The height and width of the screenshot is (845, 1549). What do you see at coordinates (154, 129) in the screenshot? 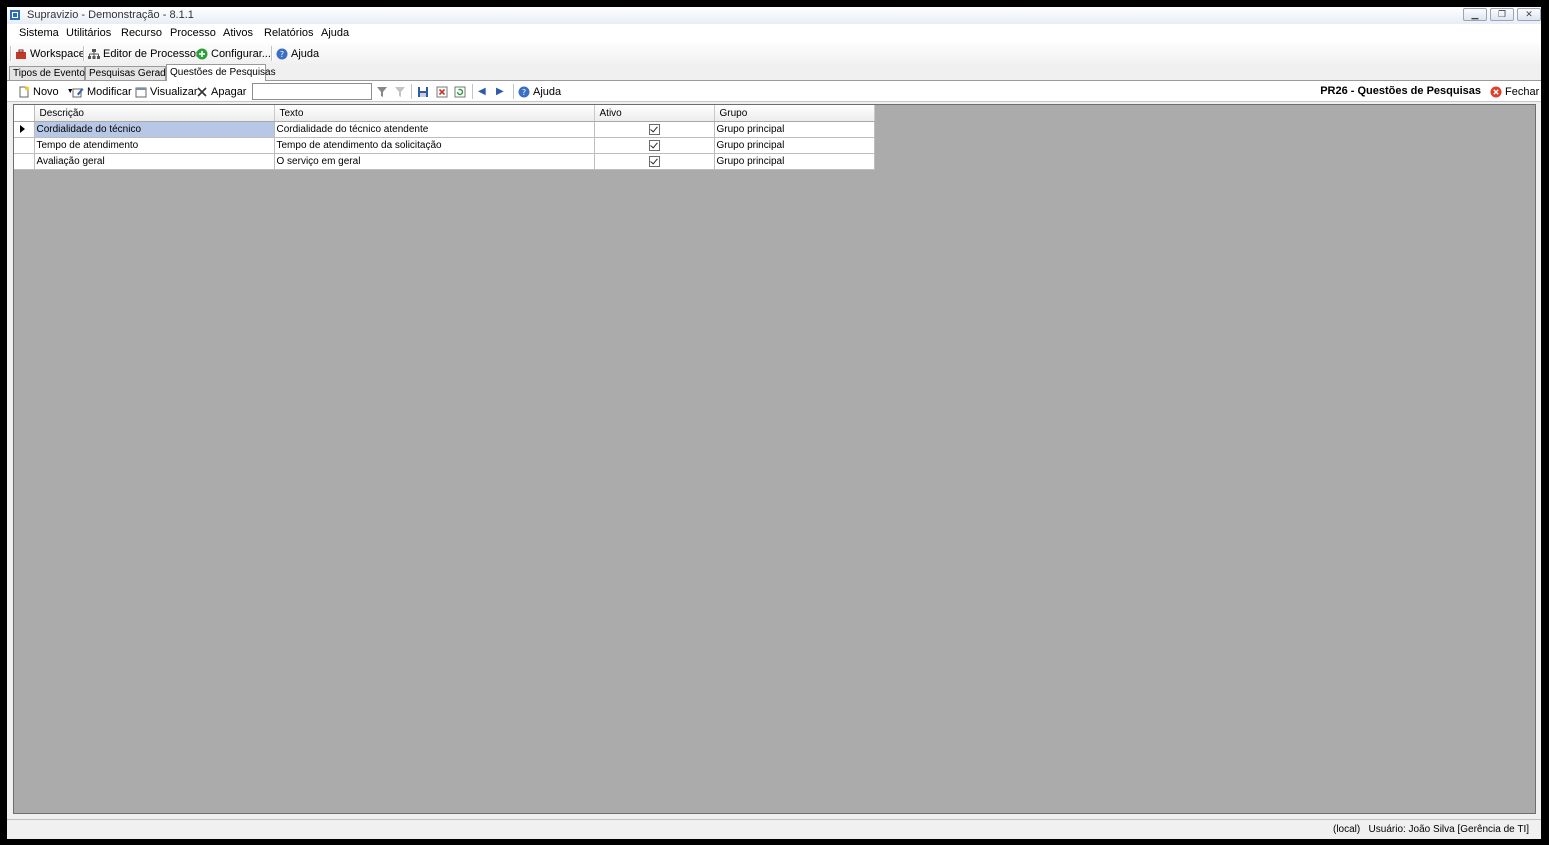
I see `cell-descricao: Cordialidade do técnico` at bounding box center [154, 129].